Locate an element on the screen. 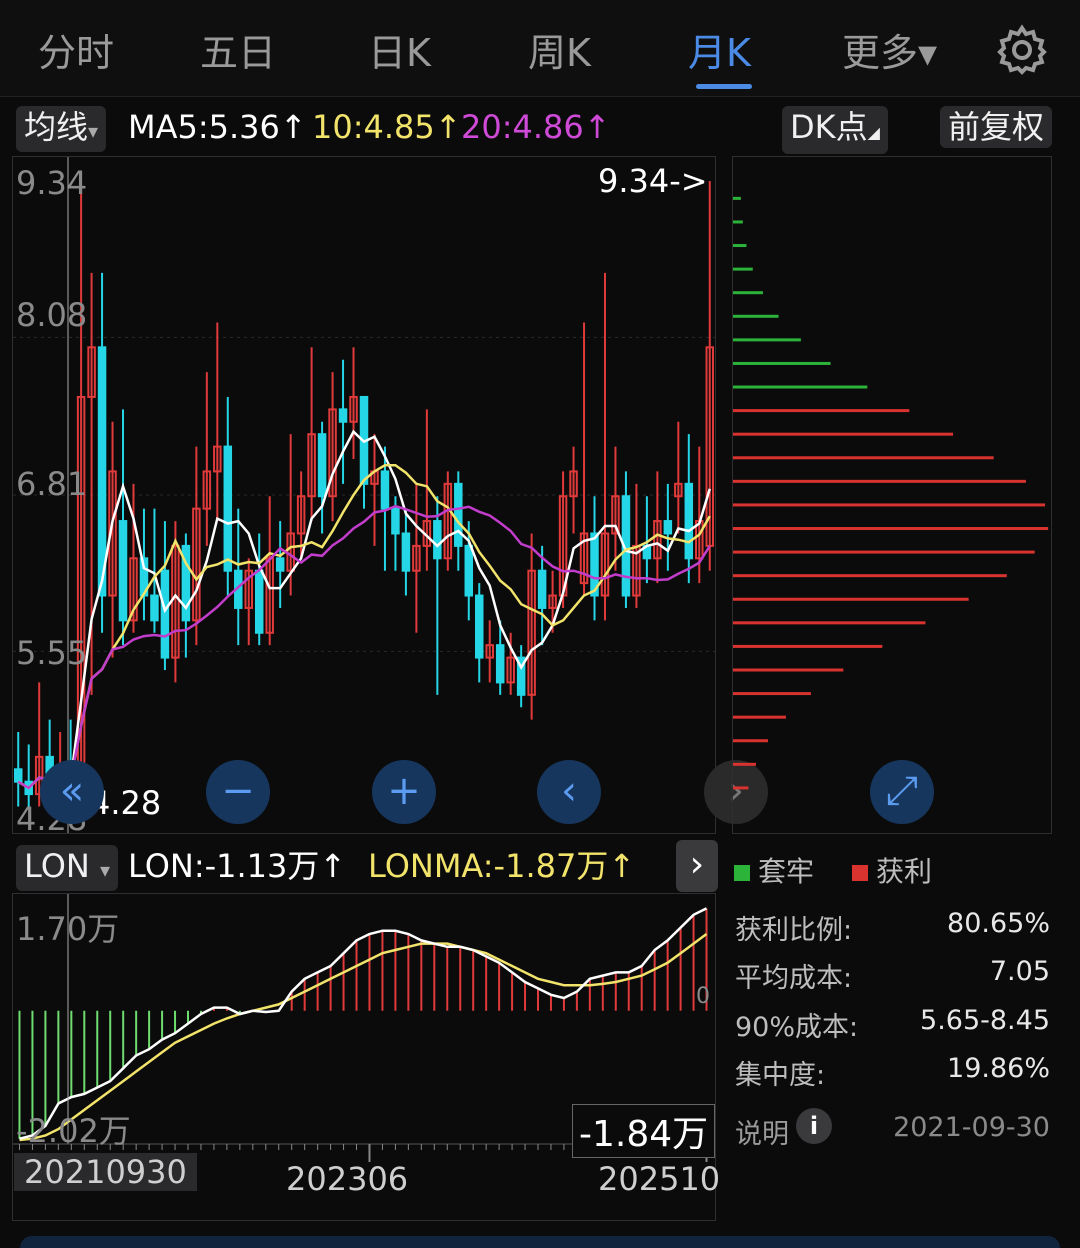  axis-date-end: 202510 is located at coordinates (659, 1179).